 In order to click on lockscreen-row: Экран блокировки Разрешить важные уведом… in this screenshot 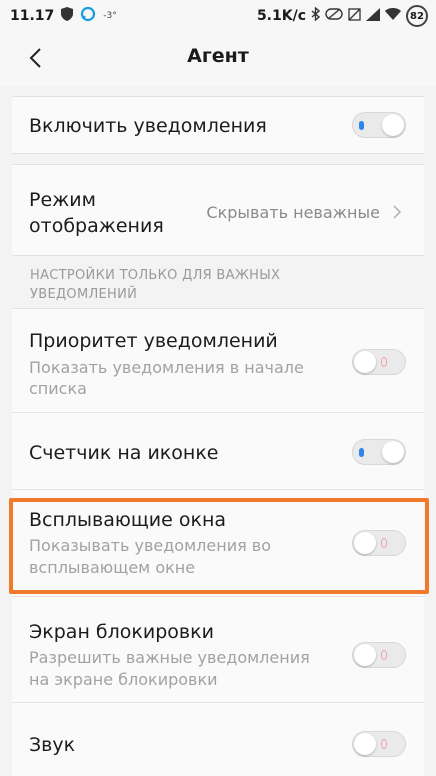, I will do `click(218, 649)`.